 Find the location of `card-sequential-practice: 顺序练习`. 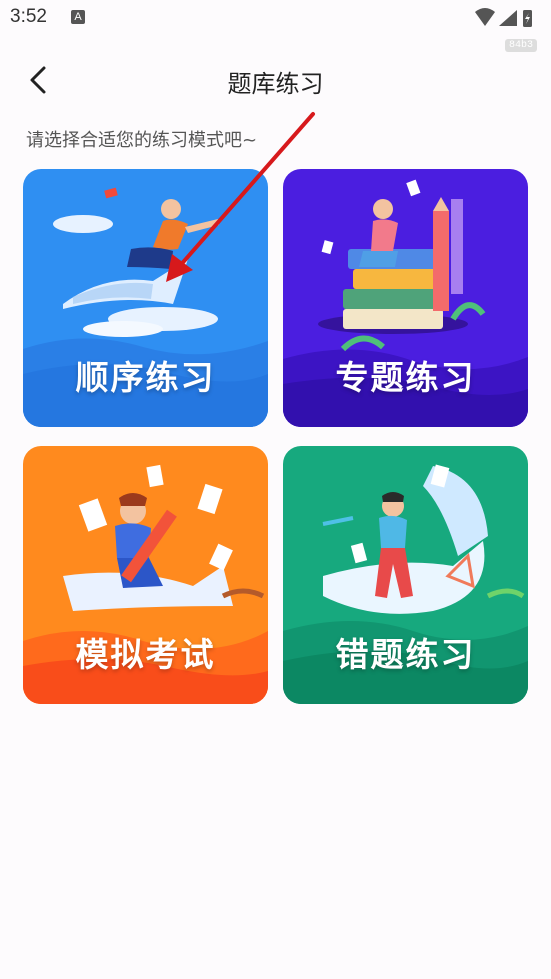

card-sequential-practice: 顺序练习 is located at coordinates (145, 298).